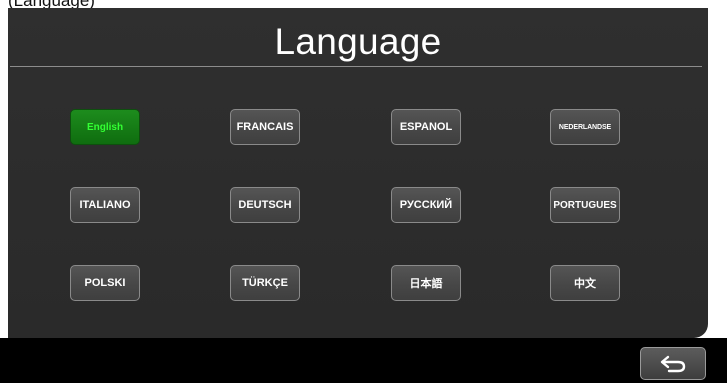 This screenshot has width=727, height=383. Describe the element at coordinates (426, 205) in the screenshot. I see `language-option-russian: РУССКИЙ` at that location.